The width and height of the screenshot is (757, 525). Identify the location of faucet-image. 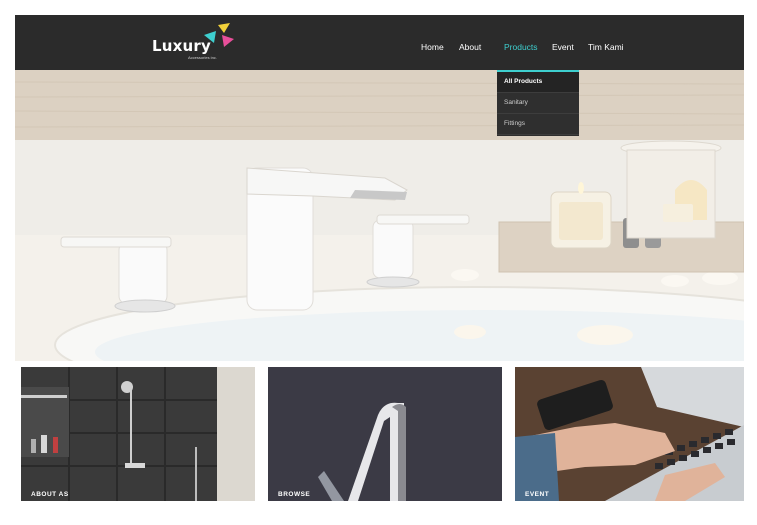
(385, 434).